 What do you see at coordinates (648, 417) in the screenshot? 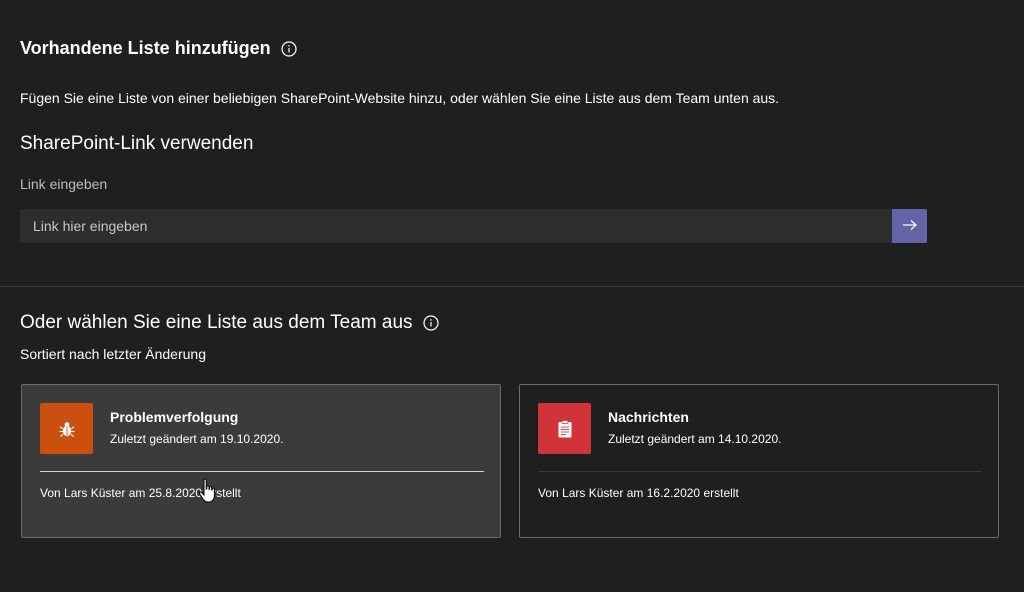
I see `list-card-title: Nachrichten` at bounding box center [648, 417].